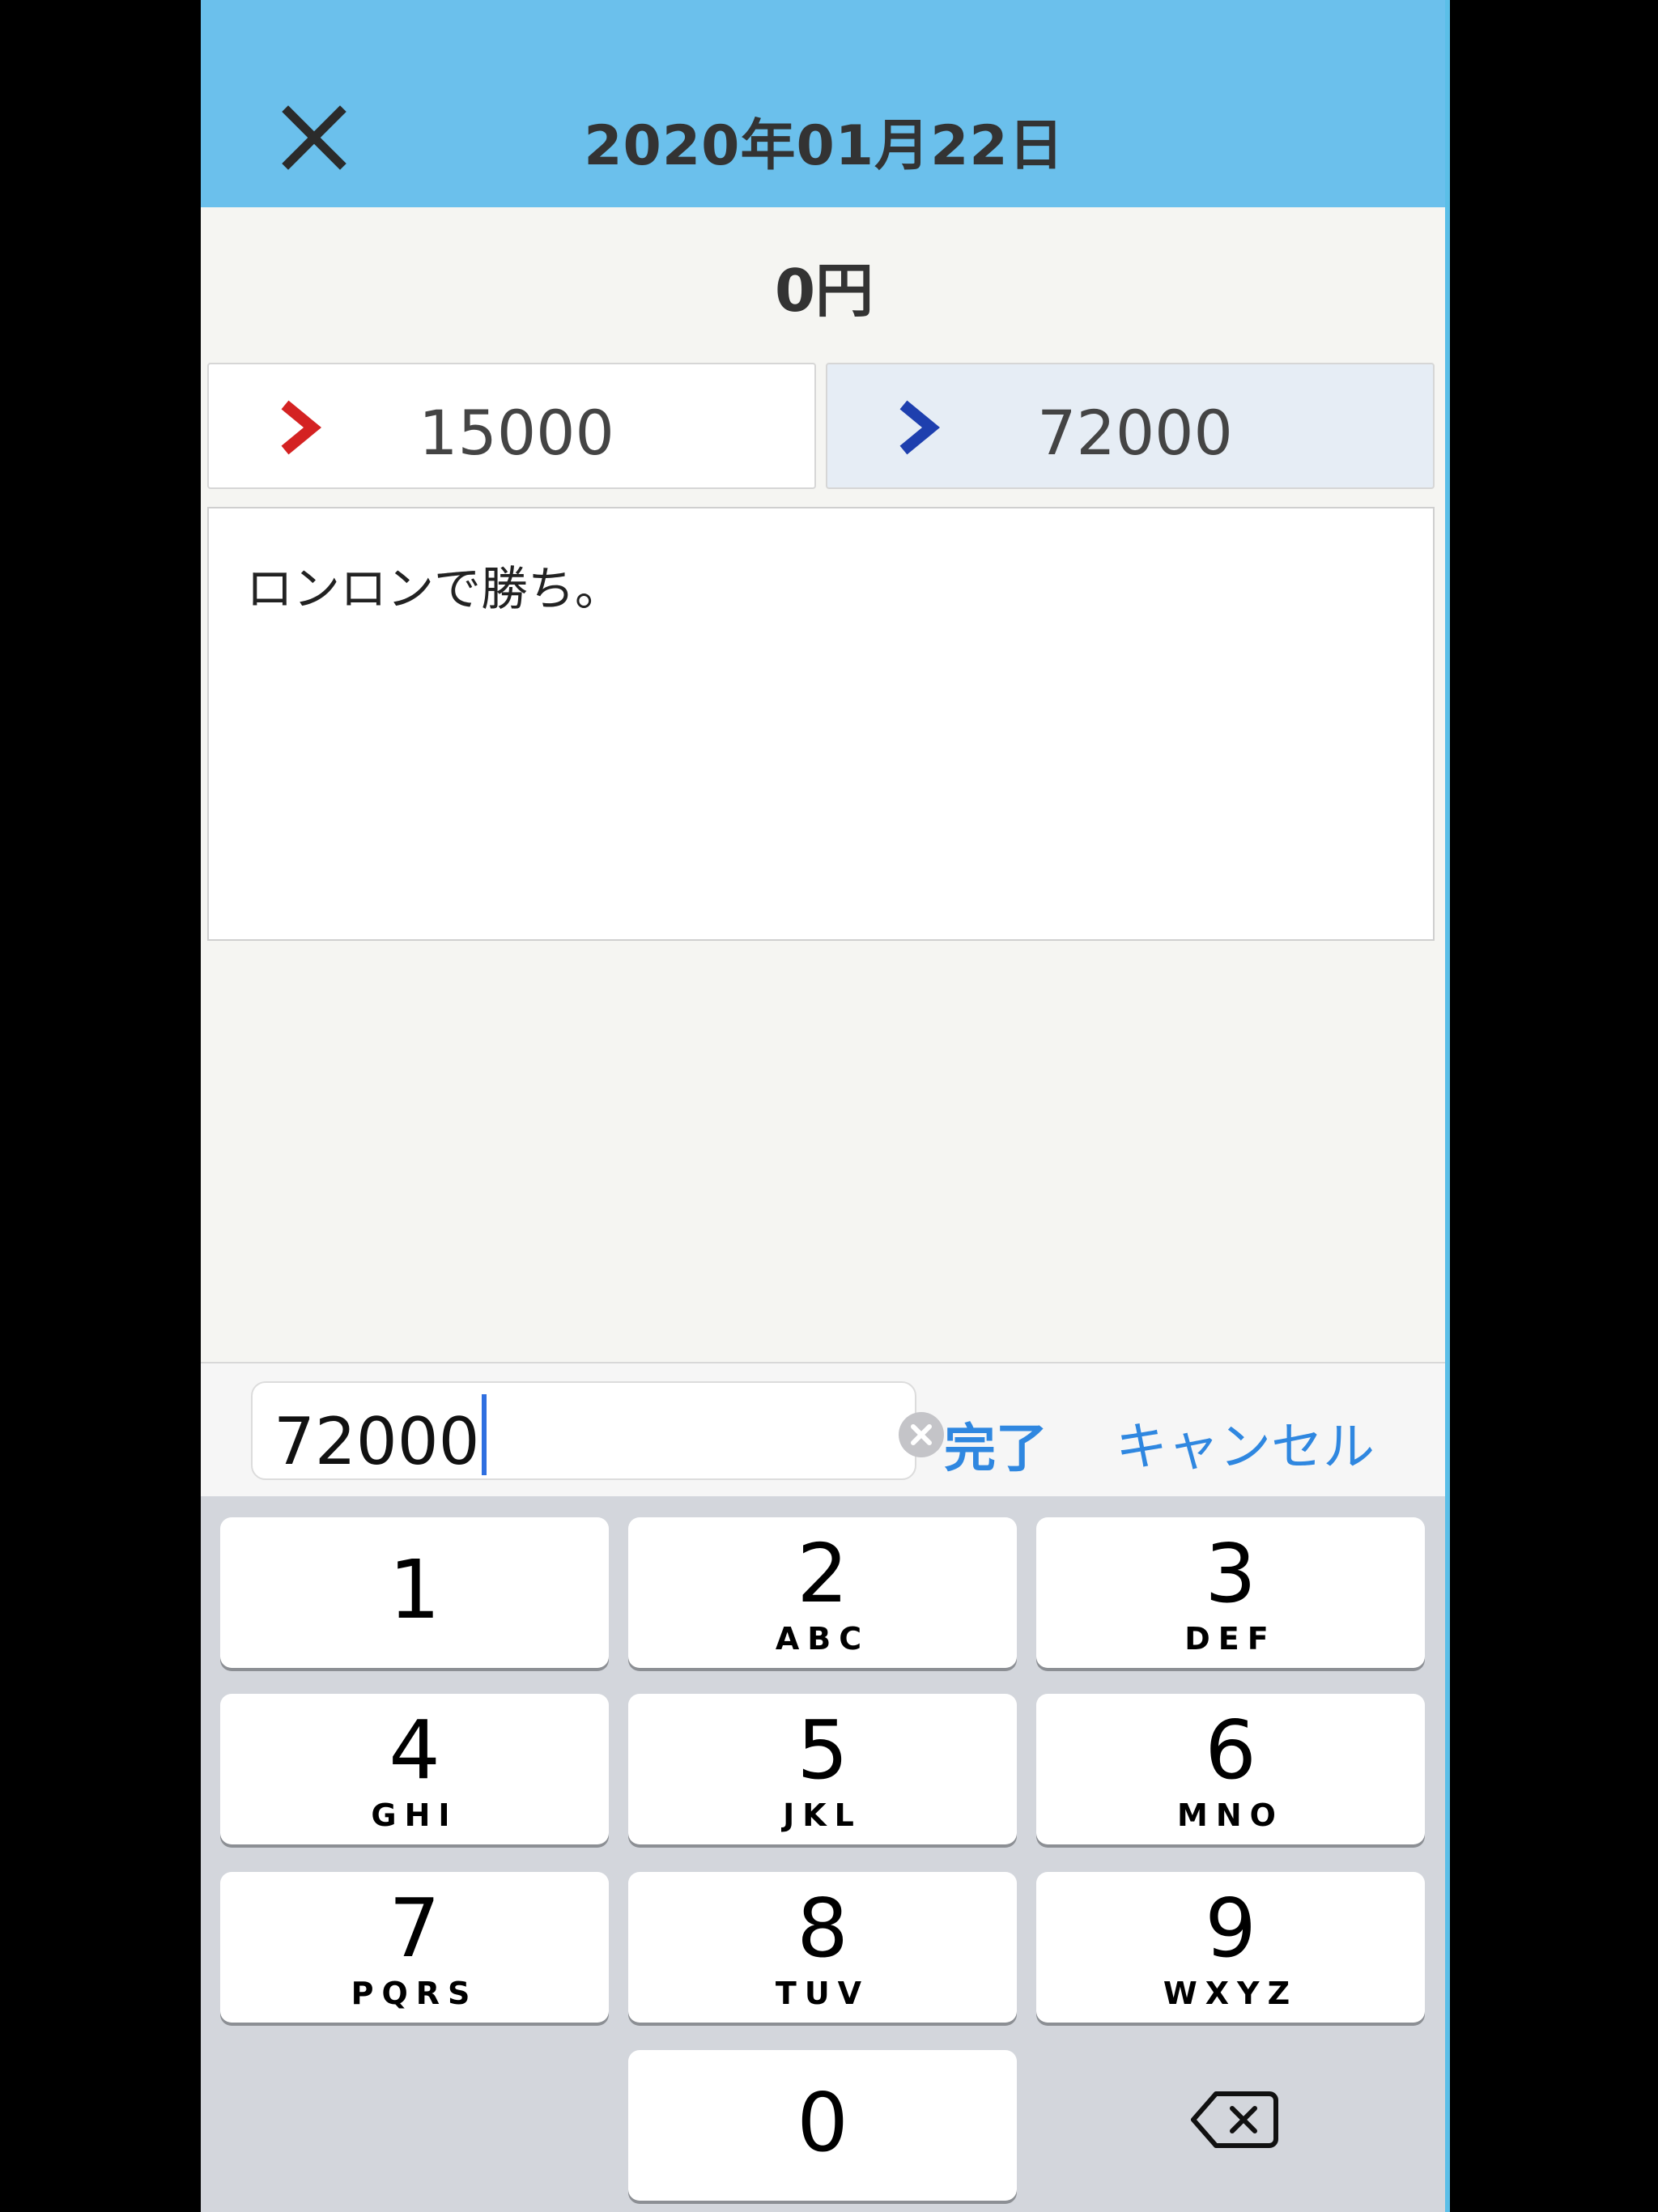 This screenshot has height=2212, width=1658. I want to click on key-letters: GHI, so click(414, 1815).